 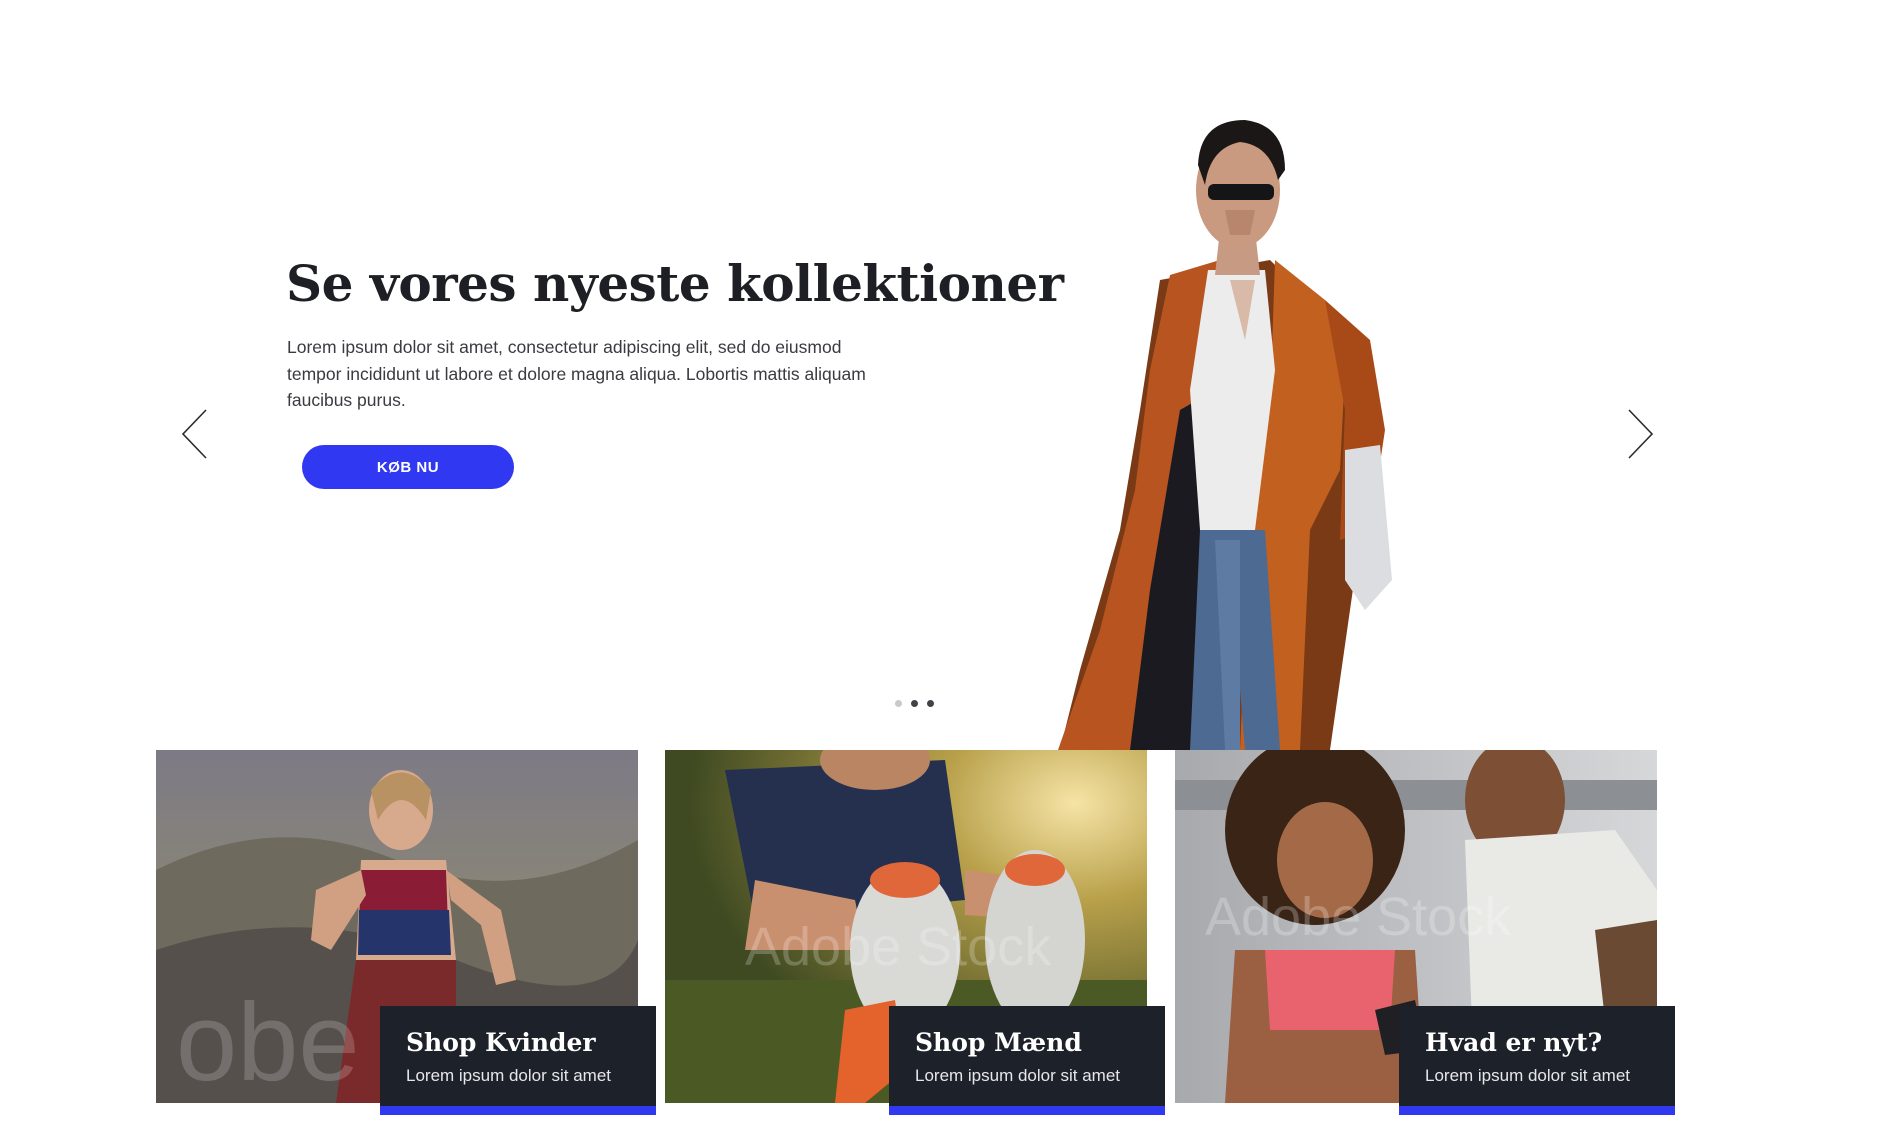 What do you see at coordinates (675, 283) in the screenshot?
I see `hero-title: Se vores nyeste kollektioner` at bounding box center [675, 283].